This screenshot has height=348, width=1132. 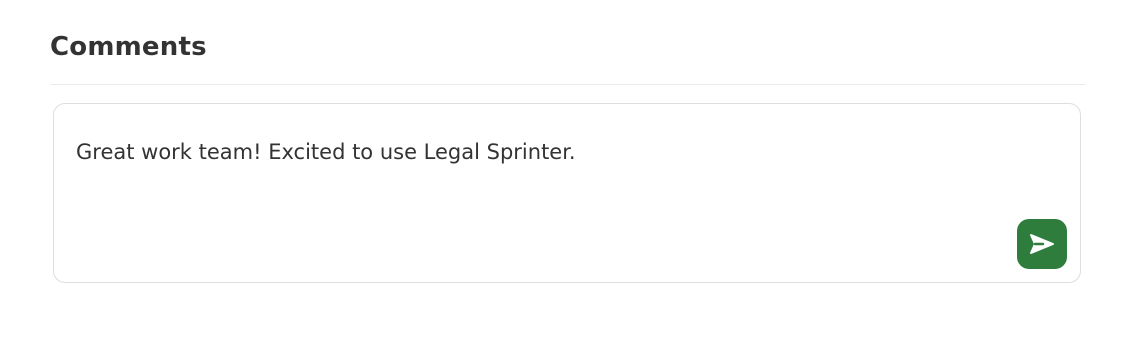 What do you see at coordinates (128, 47) in the screenshot?
I see `comments-title: Comments` at bounding box center [128, 47].